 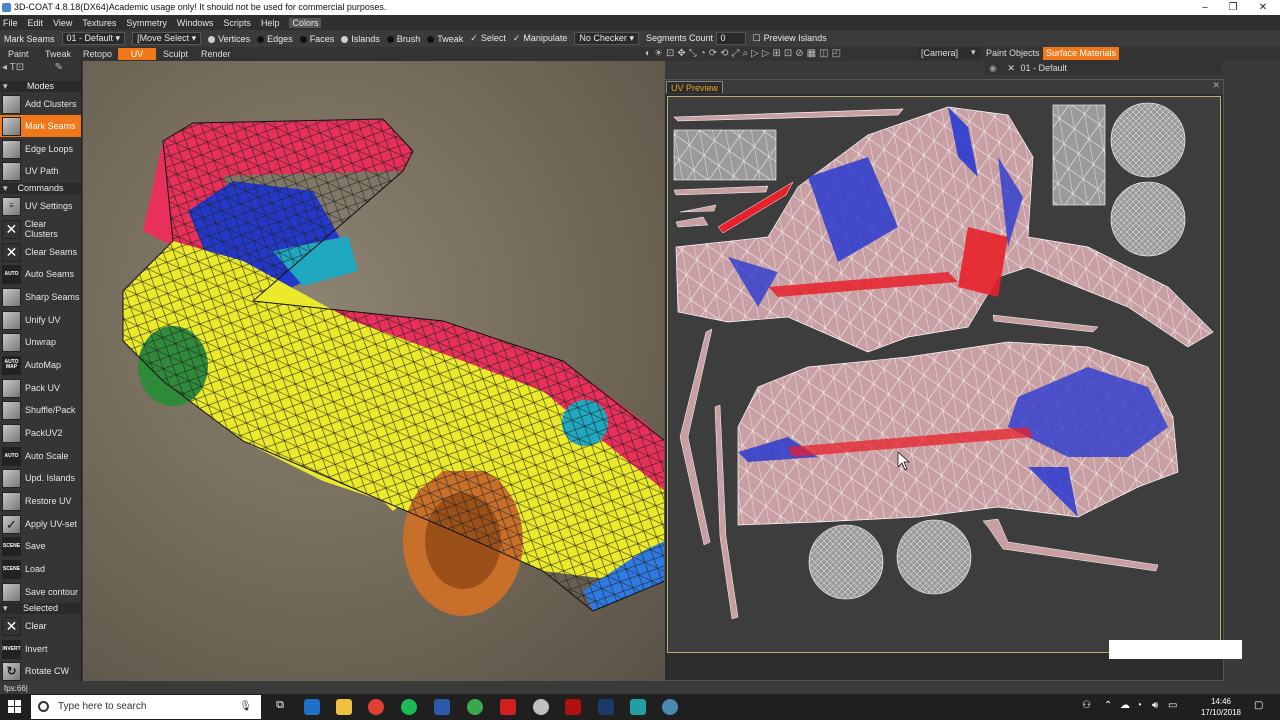 What do you see at coordinates (40, 456) in the screenshot?
I see `cmd-auto-scale: AUTO Auto Scale` at bounding box center [40, 456].